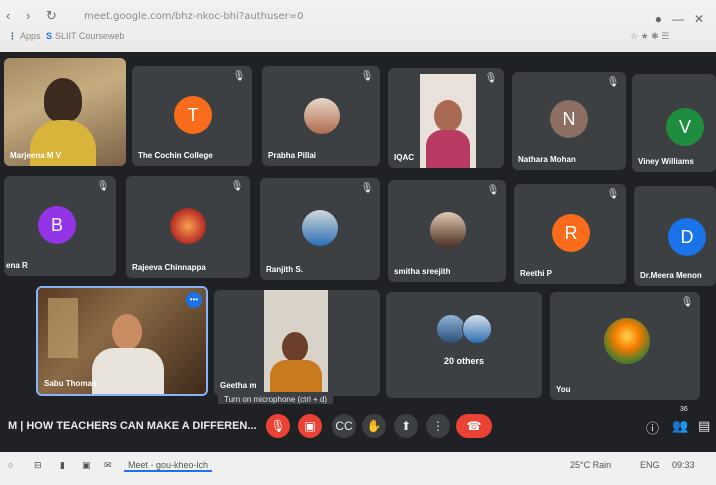 Image resolution: width=716 pixels, height=485 pixels. What do you see at coordinates (671, 275) in the screenshot?
I see `participant-name: Dr.Meera Menon` at bounding box center [671, 275].